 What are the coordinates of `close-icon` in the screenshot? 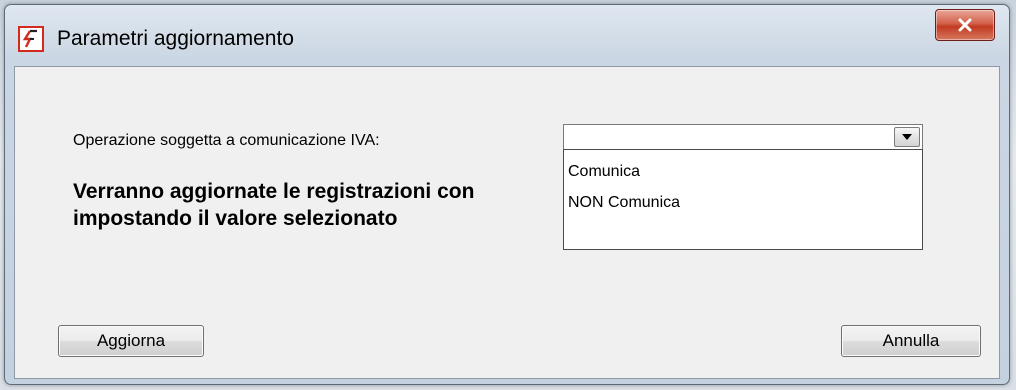 It's located at (965, 25).